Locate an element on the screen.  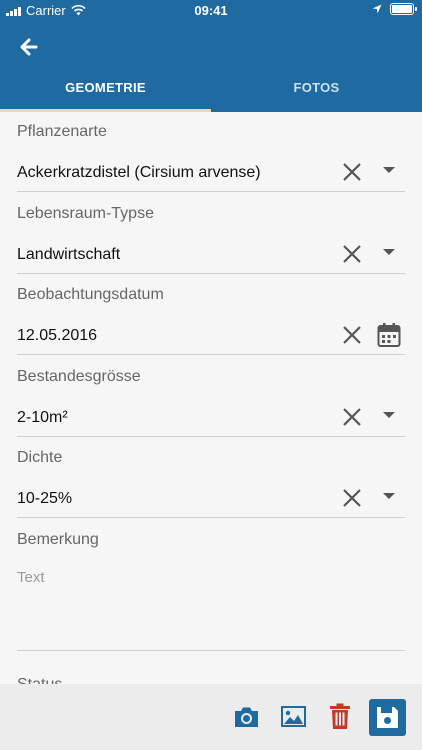
tab-bar: GEOMETRIE FOTOS is located at coordinates (211, 90).